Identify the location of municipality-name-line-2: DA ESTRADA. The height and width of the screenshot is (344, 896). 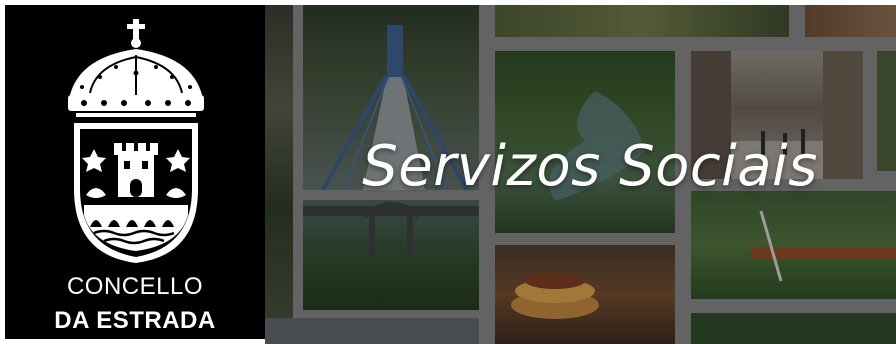
(135, 320).